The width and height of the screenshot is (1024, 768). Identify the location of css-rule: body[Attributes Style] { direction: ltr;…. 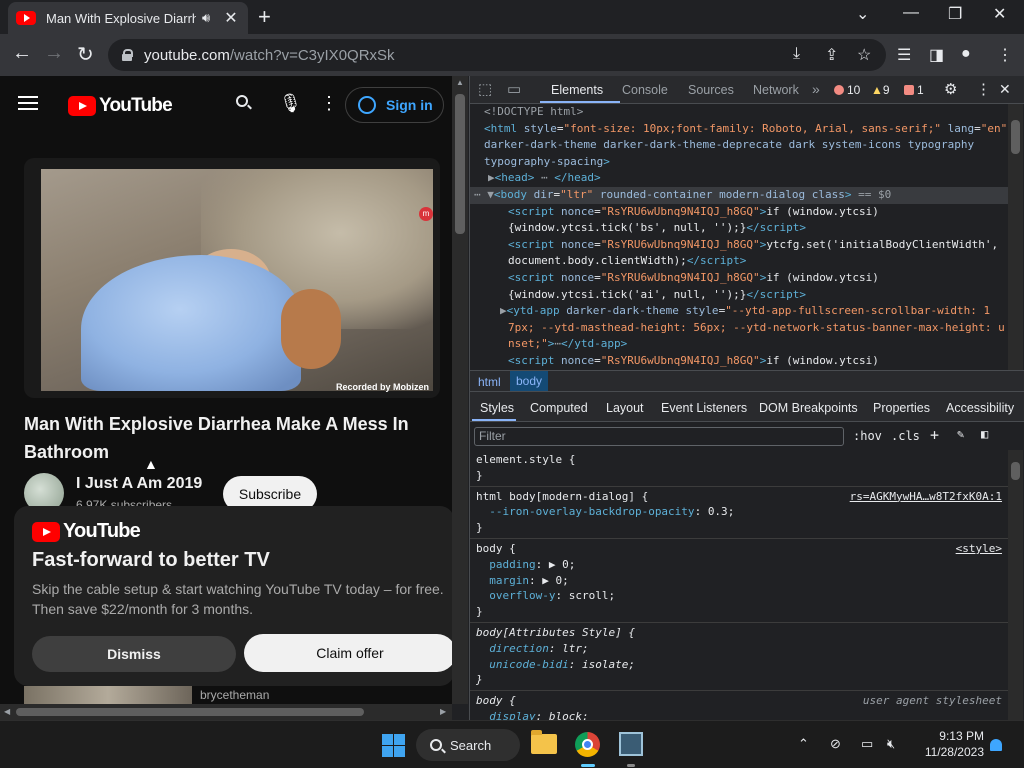
(739, 657).